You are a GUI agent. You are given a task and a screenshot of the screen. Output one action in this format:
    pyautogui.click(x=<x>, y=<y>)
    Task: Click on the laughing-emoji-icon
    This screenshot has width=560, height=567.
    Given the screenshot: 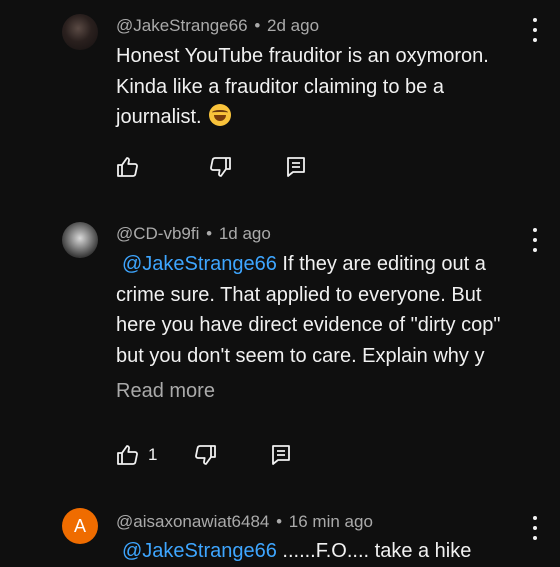 What is the action you would take?
    pyautogui.click(x=220, y=115)
    